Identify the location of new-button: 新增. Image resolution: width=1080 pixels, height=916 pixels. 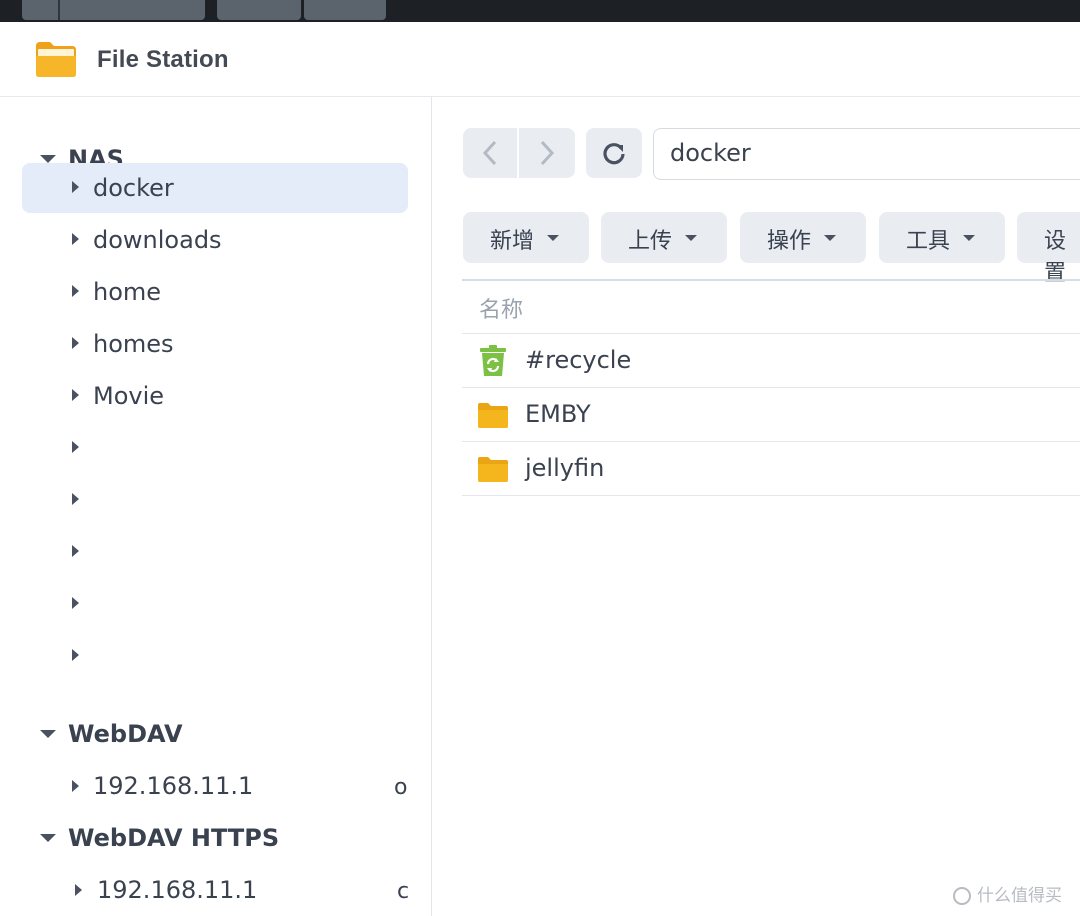
(526, 237).